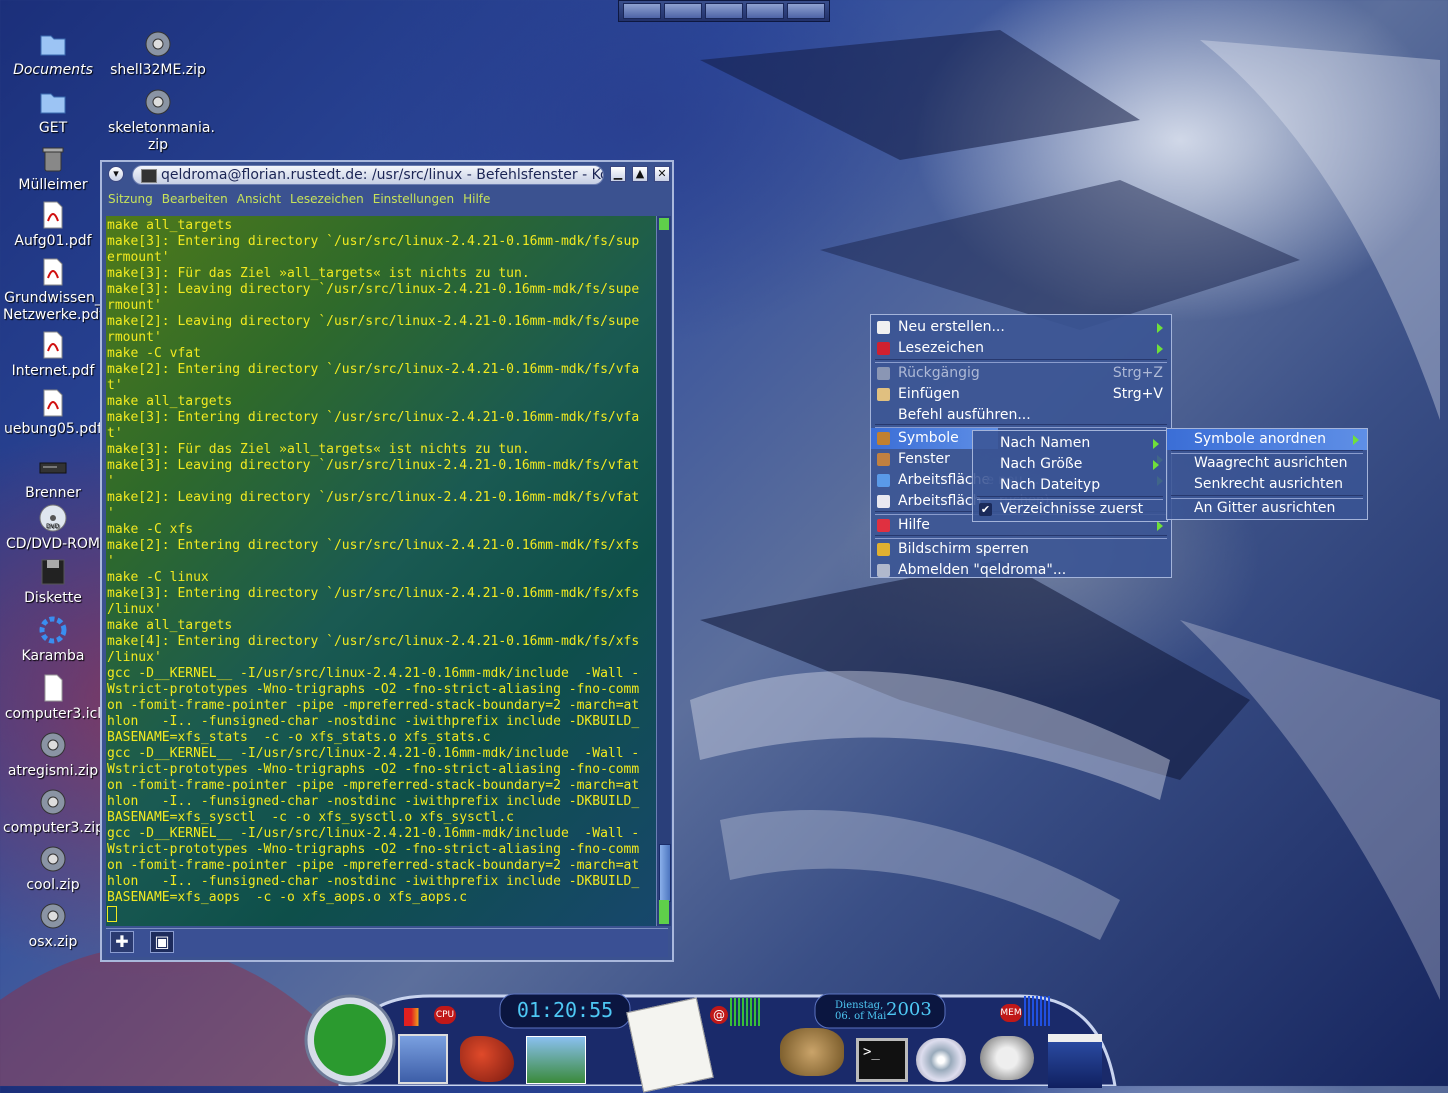  I want to click on arrange-item-0: Symbole anordnen, so click(1267, 439).